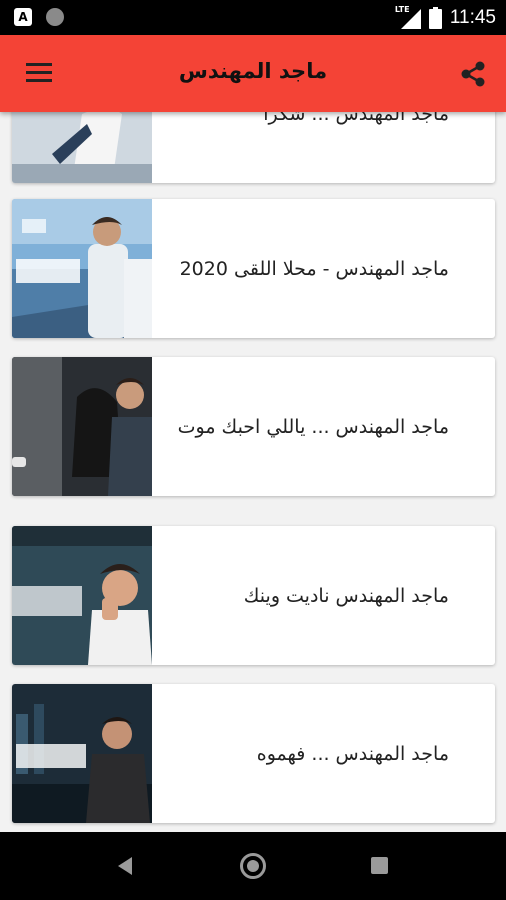 Image resolution: width=506 pixels, height=900 pixels. What do you see at coordinates (313, 426) in the screenshot?
I see `video-title: ماجد المهندس ... ياللي احبك موت` at bounding box center [313, 426].